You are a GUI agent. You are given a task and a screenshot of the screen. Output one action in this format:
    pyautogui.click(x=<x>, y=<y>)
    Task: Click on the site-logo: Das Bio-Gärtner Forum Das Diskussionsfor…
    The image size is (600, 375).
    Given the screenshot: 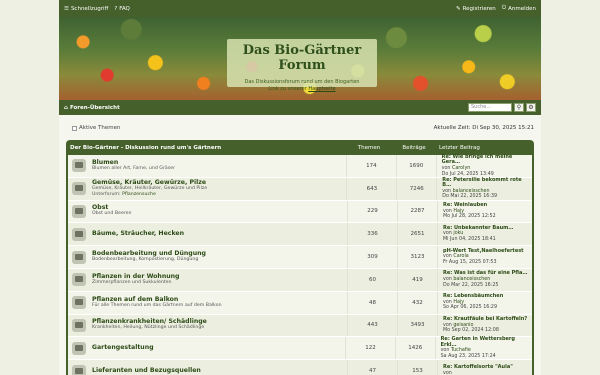 What is the action you would take?
    pyautogui.click(x=302, y=65)
    